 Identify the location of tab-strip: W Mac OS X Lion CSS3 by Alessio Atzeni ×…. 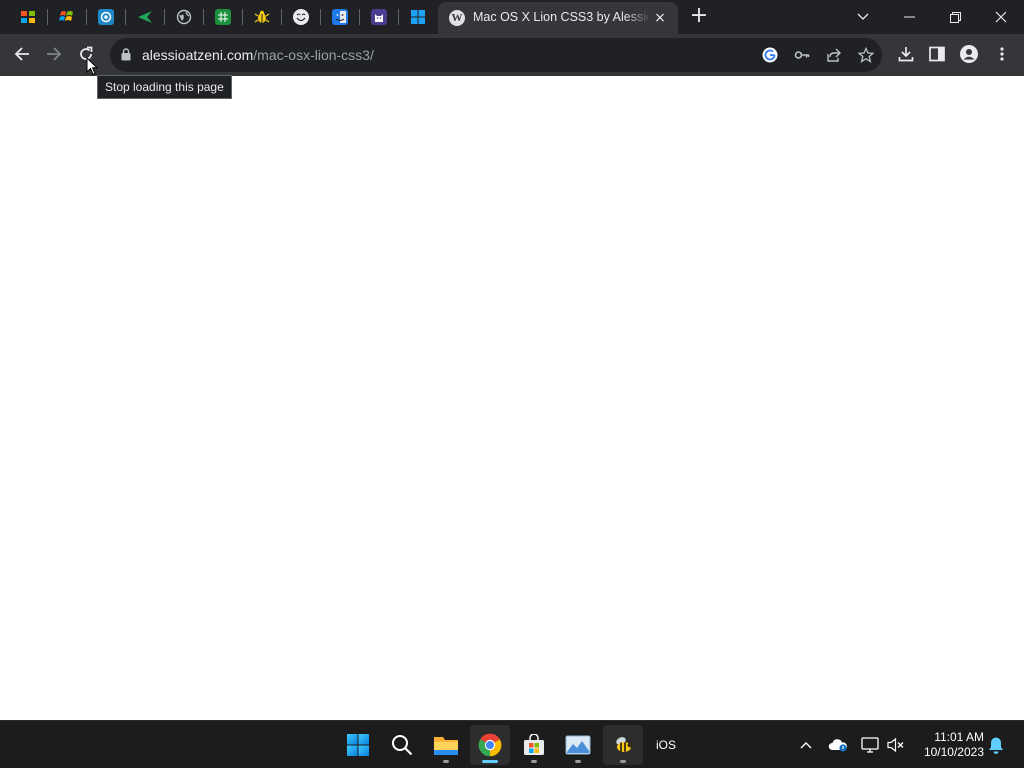
(512, 17).